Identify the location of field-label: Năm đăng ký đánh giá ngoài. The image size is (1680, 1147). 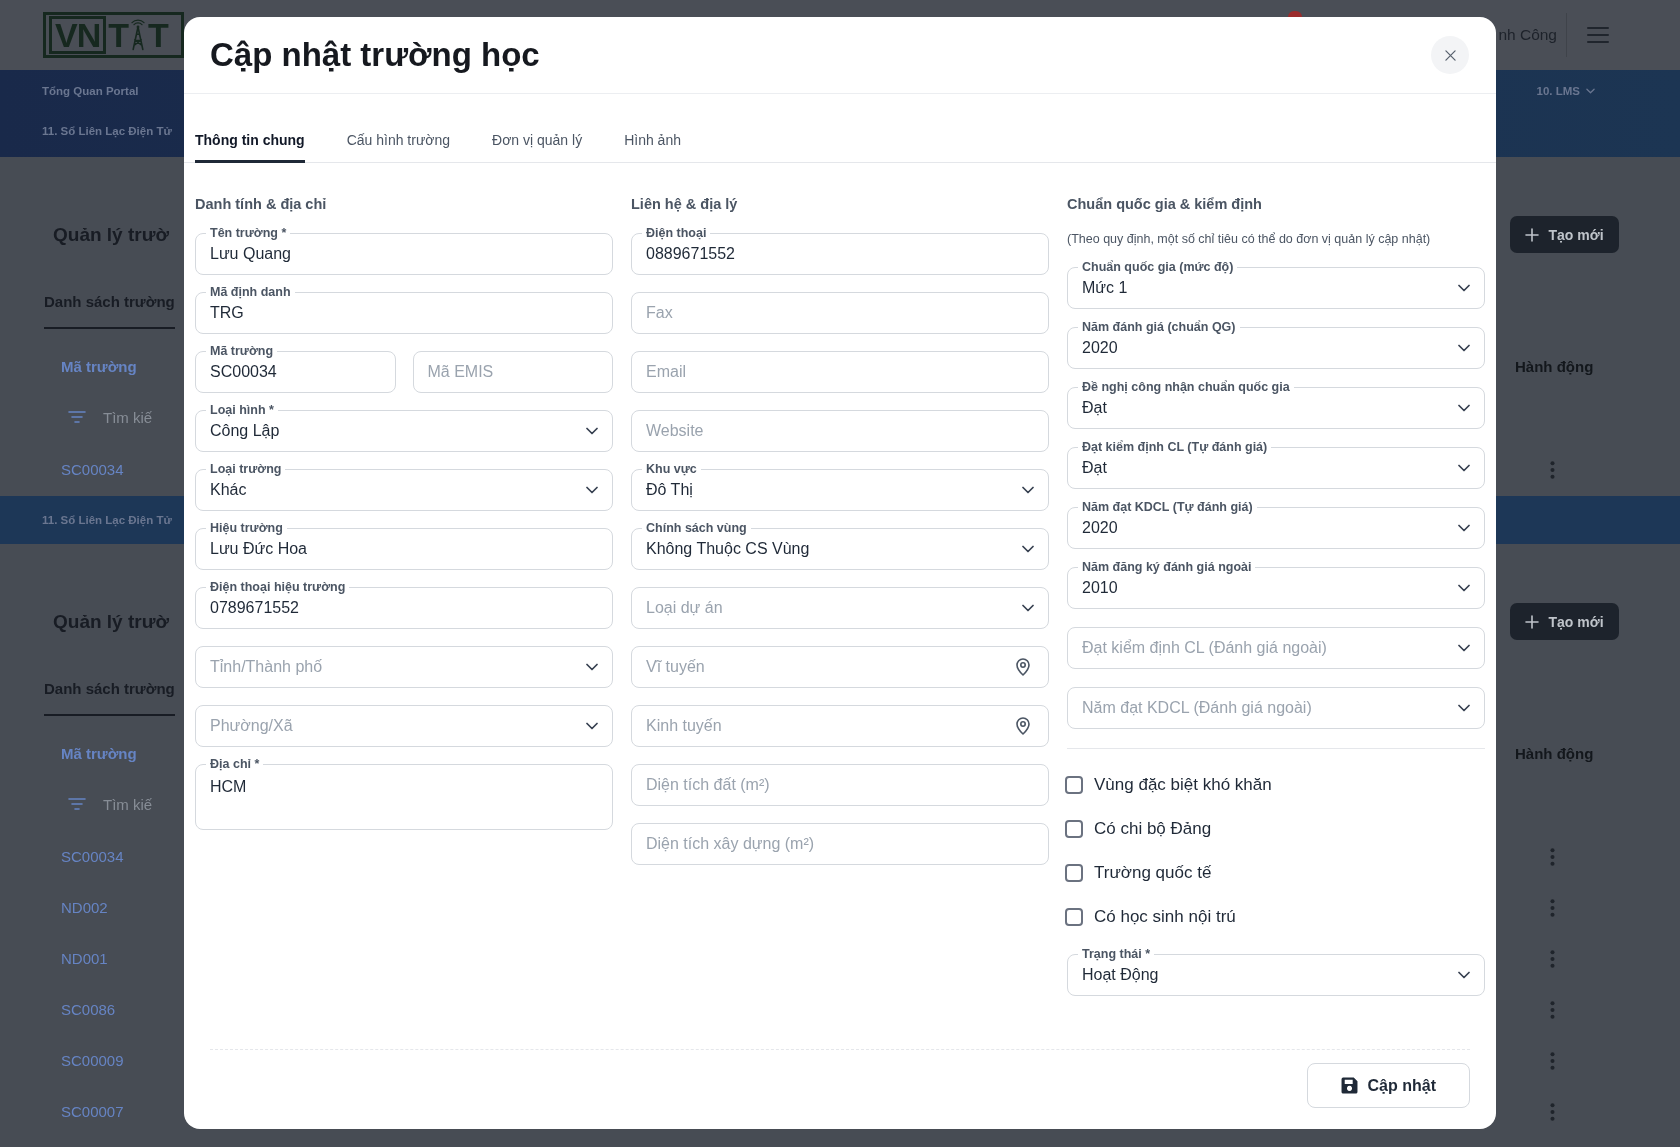
(1167, 567).